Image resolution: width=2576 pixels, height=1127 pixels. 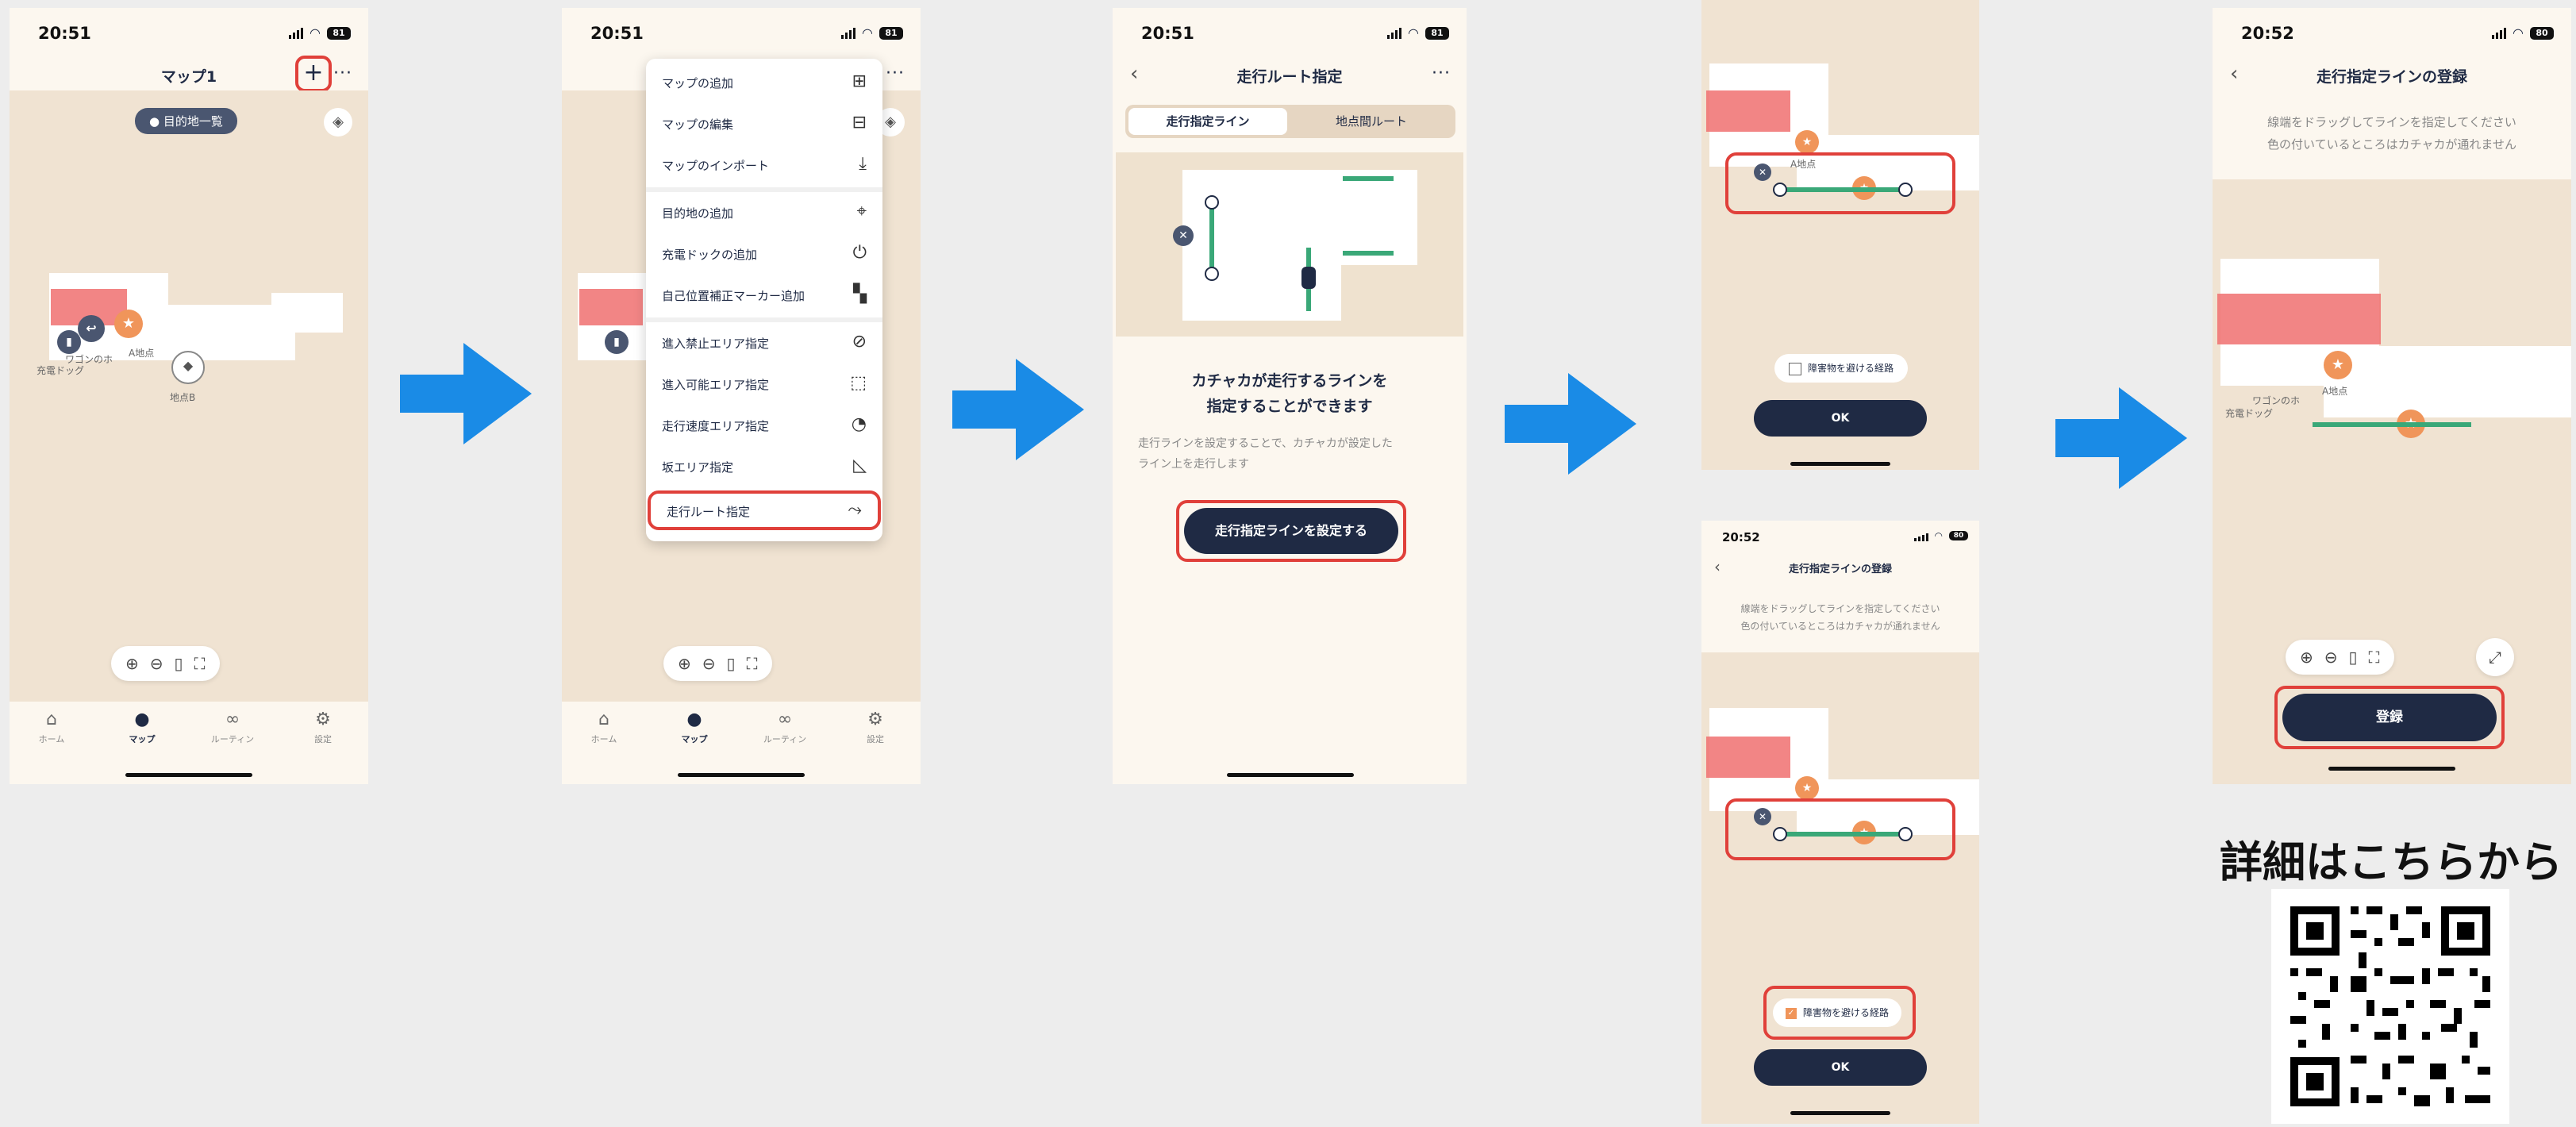 I want to click on menu-item-add-destination: 目的地の追加 ⌖, so click(x=764, y=212).